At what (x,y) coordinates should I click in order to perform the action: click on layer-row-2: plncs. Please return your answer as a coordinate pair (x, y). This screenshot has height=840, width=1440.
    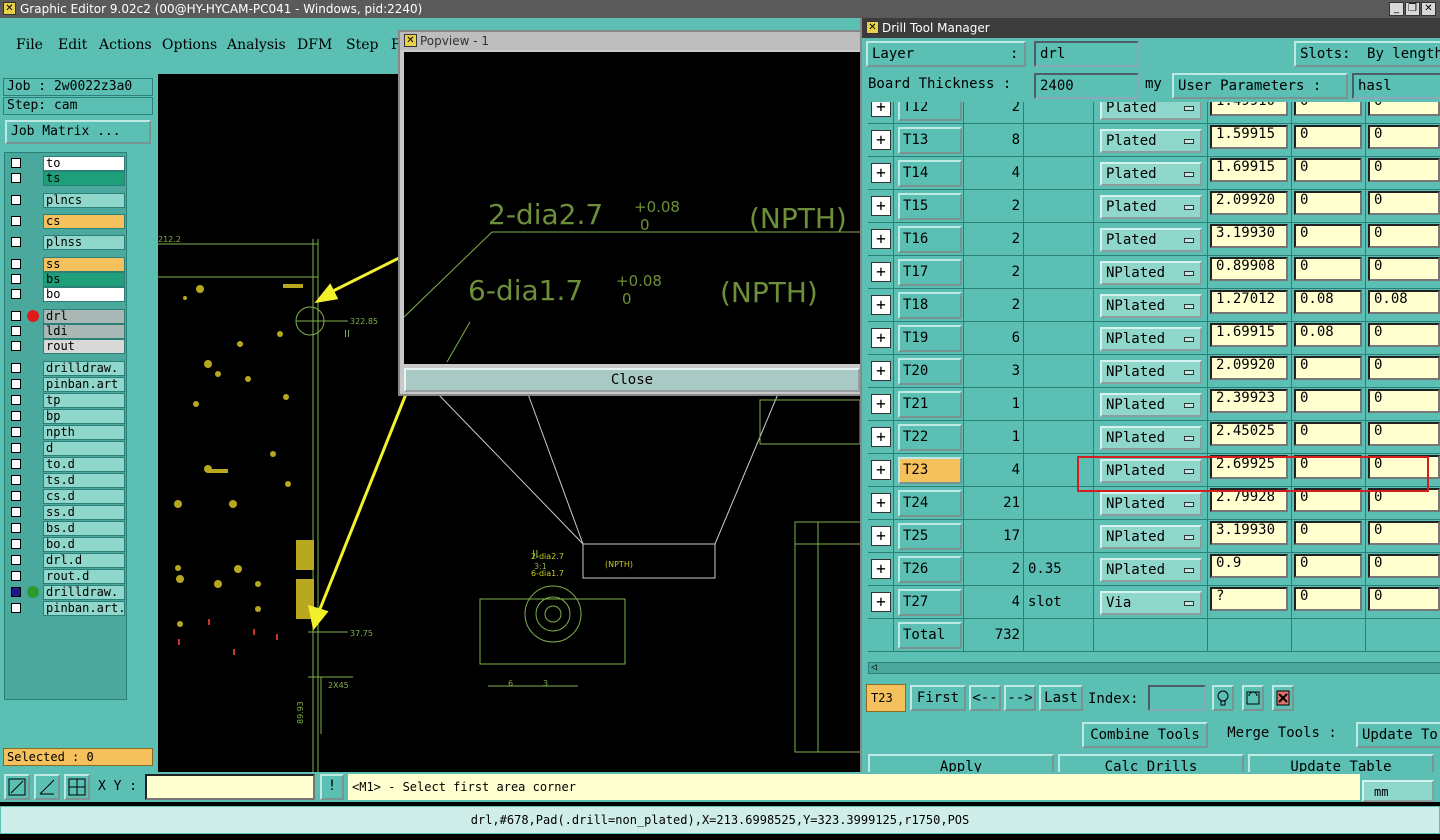
    Looking at the image, I should click on (67, 200).